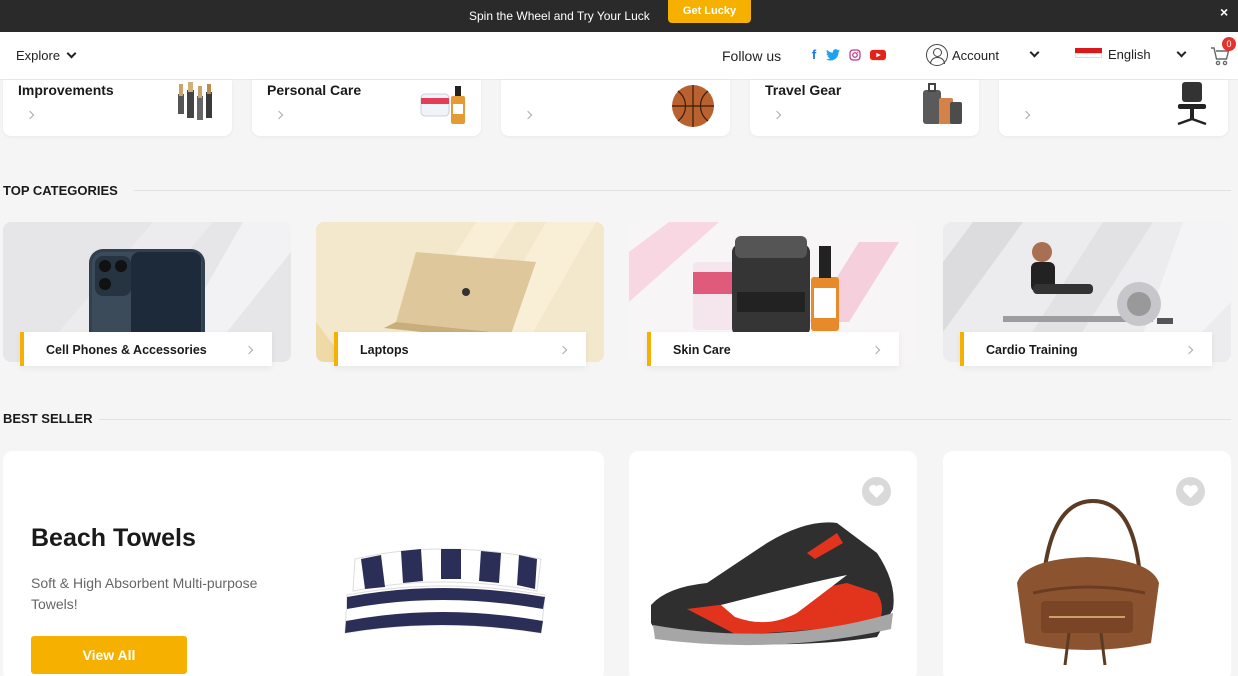  What do you see at coordinates (615, 108) in the screenshot?
I see `category-card-basketball` at bounding box center [615, 108].